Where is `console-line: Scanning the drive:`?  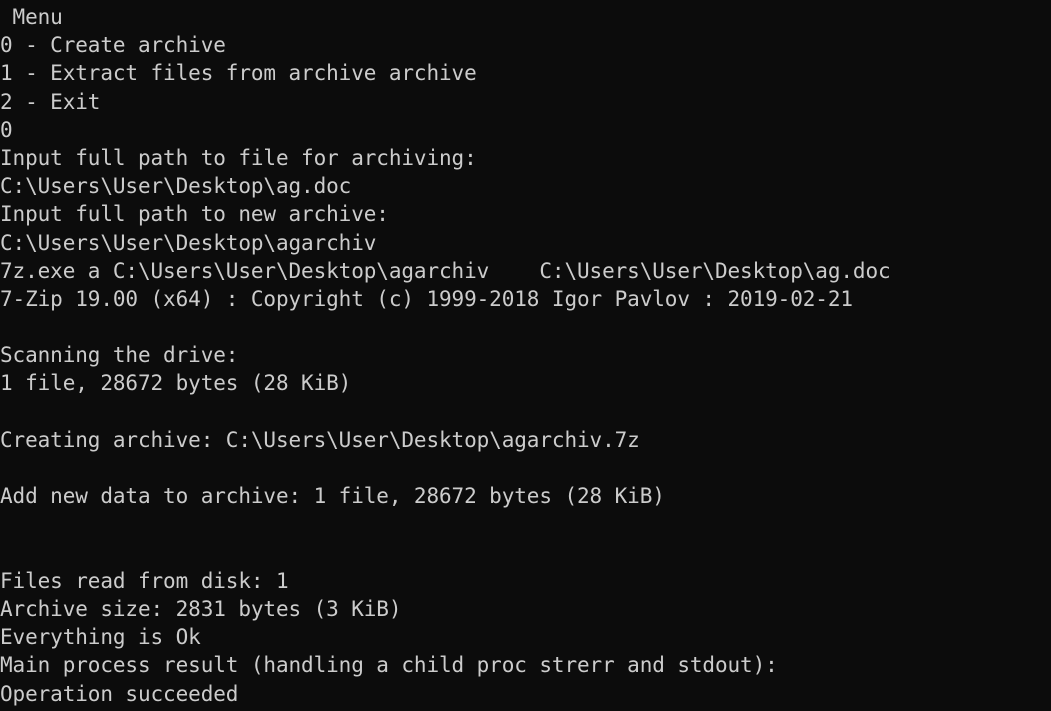
console-line: Scanning the drive: is located at coordinates (119, 355).